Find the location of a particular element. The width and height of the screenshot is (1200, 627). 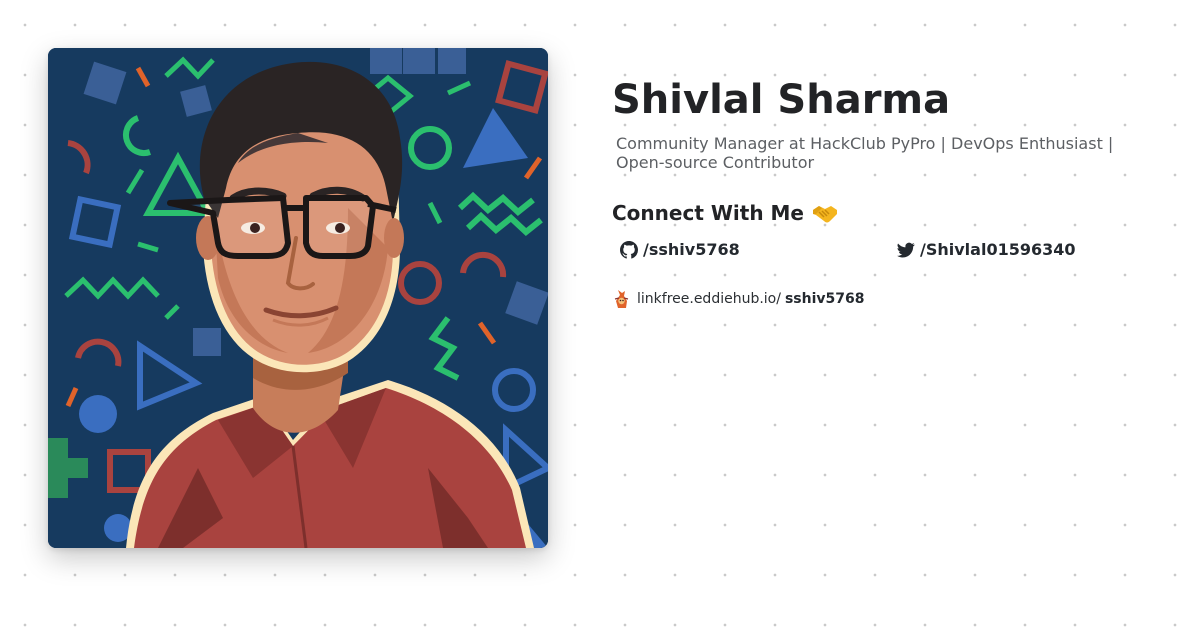

connect-heading-row: Connect With Me is located at coordinates (882, 213).